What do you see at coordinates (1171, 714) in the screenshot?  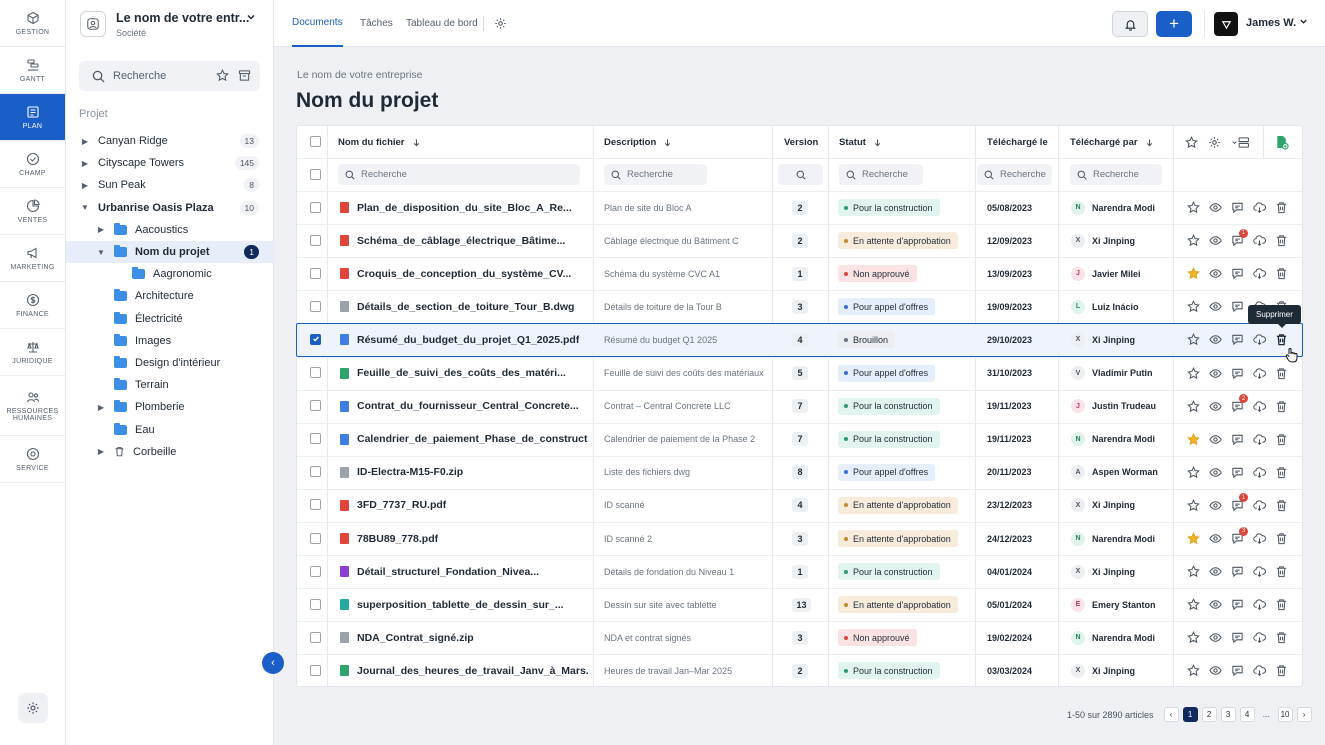 I see `prev-page-button: ‹` at bounding box center [1171, 714].